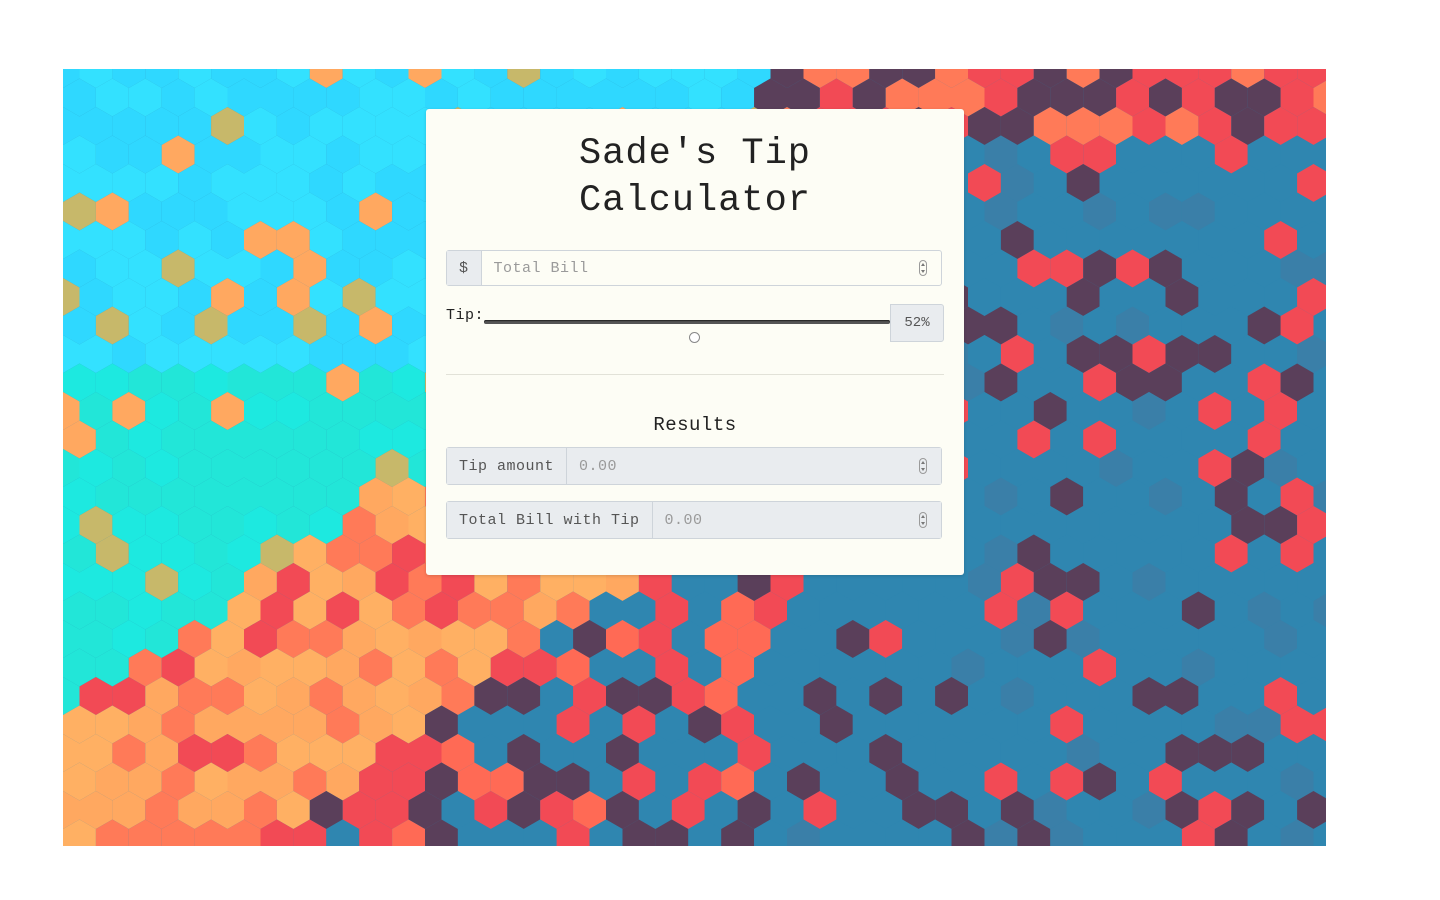 This screenshot has width=1440, height=900. I want to click on title-line-1: Sade's Tip, so click(695, 154).